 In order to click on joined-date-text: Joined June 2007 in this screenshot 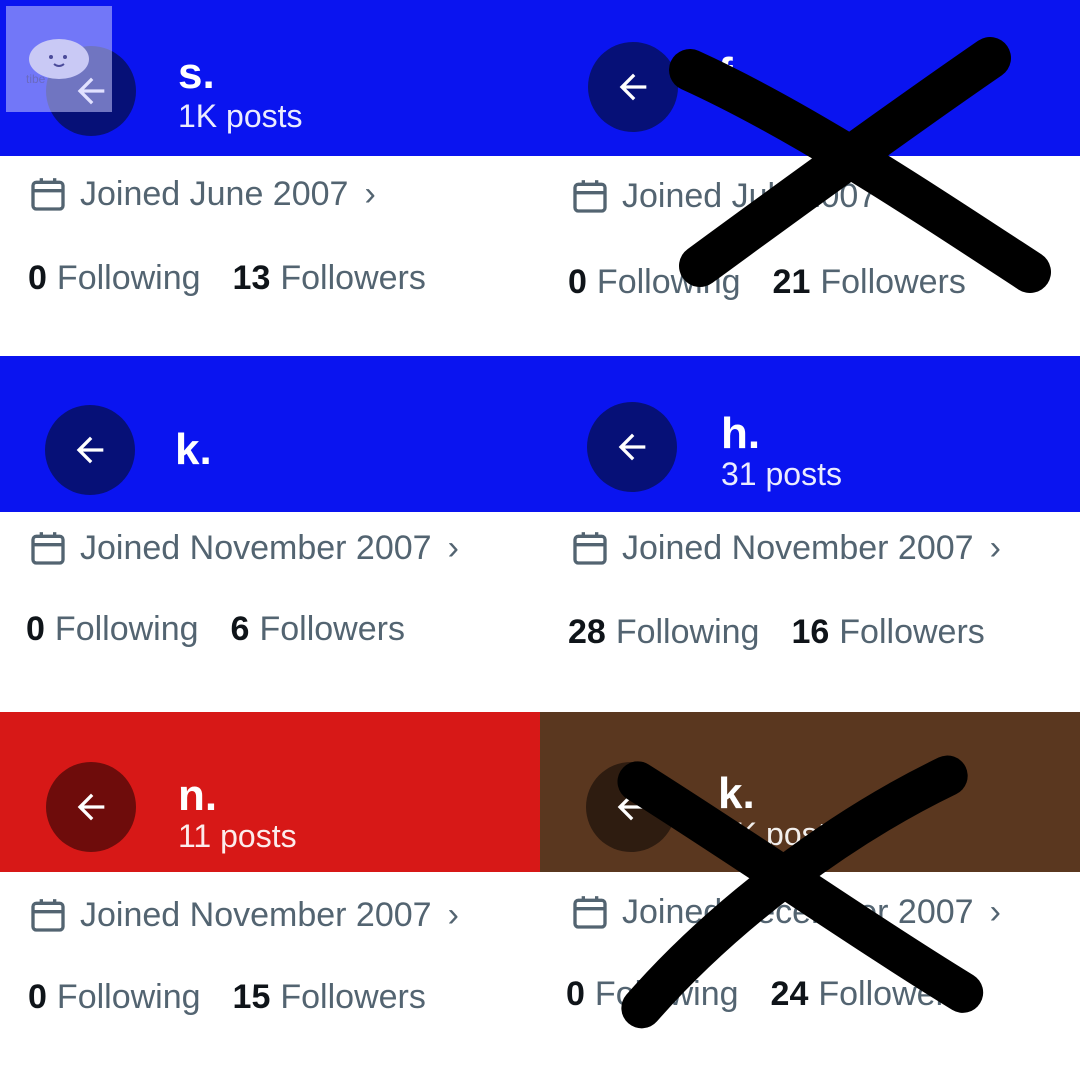, I will do `click(214, 193)`.